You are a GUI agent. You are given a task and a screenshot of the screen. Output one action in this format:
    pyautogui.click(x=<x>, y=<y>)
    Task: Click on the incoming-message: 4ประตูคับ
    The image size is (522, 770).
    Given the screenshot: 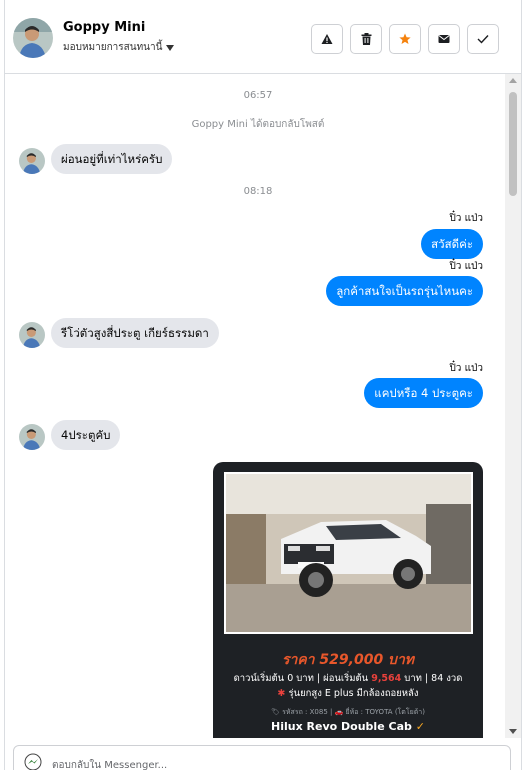 What is the action you would take?
    pyautogui.click(x=86, y=435)
    